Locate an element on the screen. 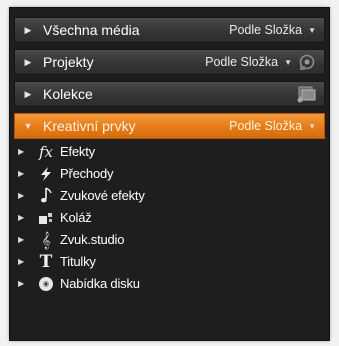 The image size is (339, 346). section-header-collections: ▶ Kolekce is located at coordinates (169, 94).